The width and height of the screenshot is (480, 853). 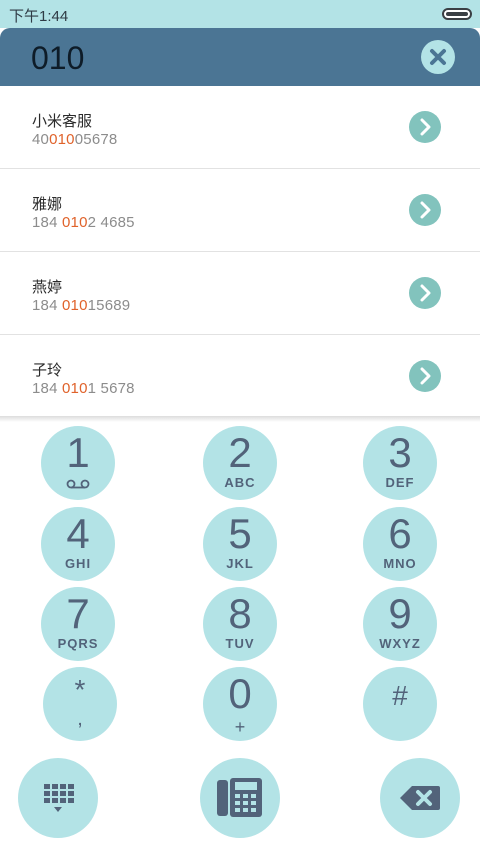 What do you see at coordinates (400, 463) in the screenshot?
I see `key-3: 3 DEF` at bounding box center [400, 463].